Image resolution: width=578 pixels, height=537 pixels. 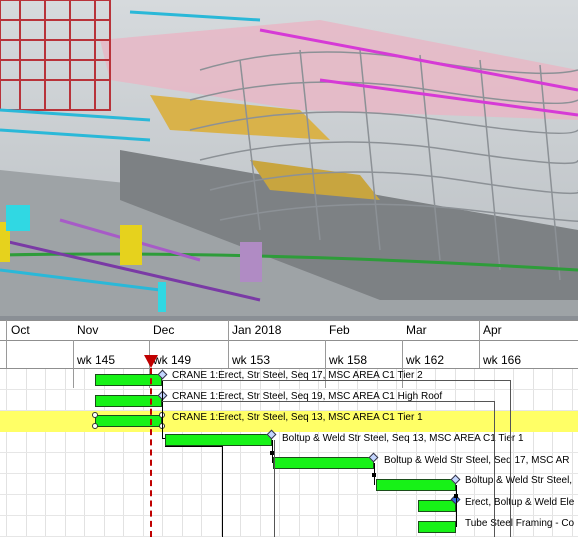 I want to click on task-label: Tube Steel Framing - Co, so click(x=520, y=523).